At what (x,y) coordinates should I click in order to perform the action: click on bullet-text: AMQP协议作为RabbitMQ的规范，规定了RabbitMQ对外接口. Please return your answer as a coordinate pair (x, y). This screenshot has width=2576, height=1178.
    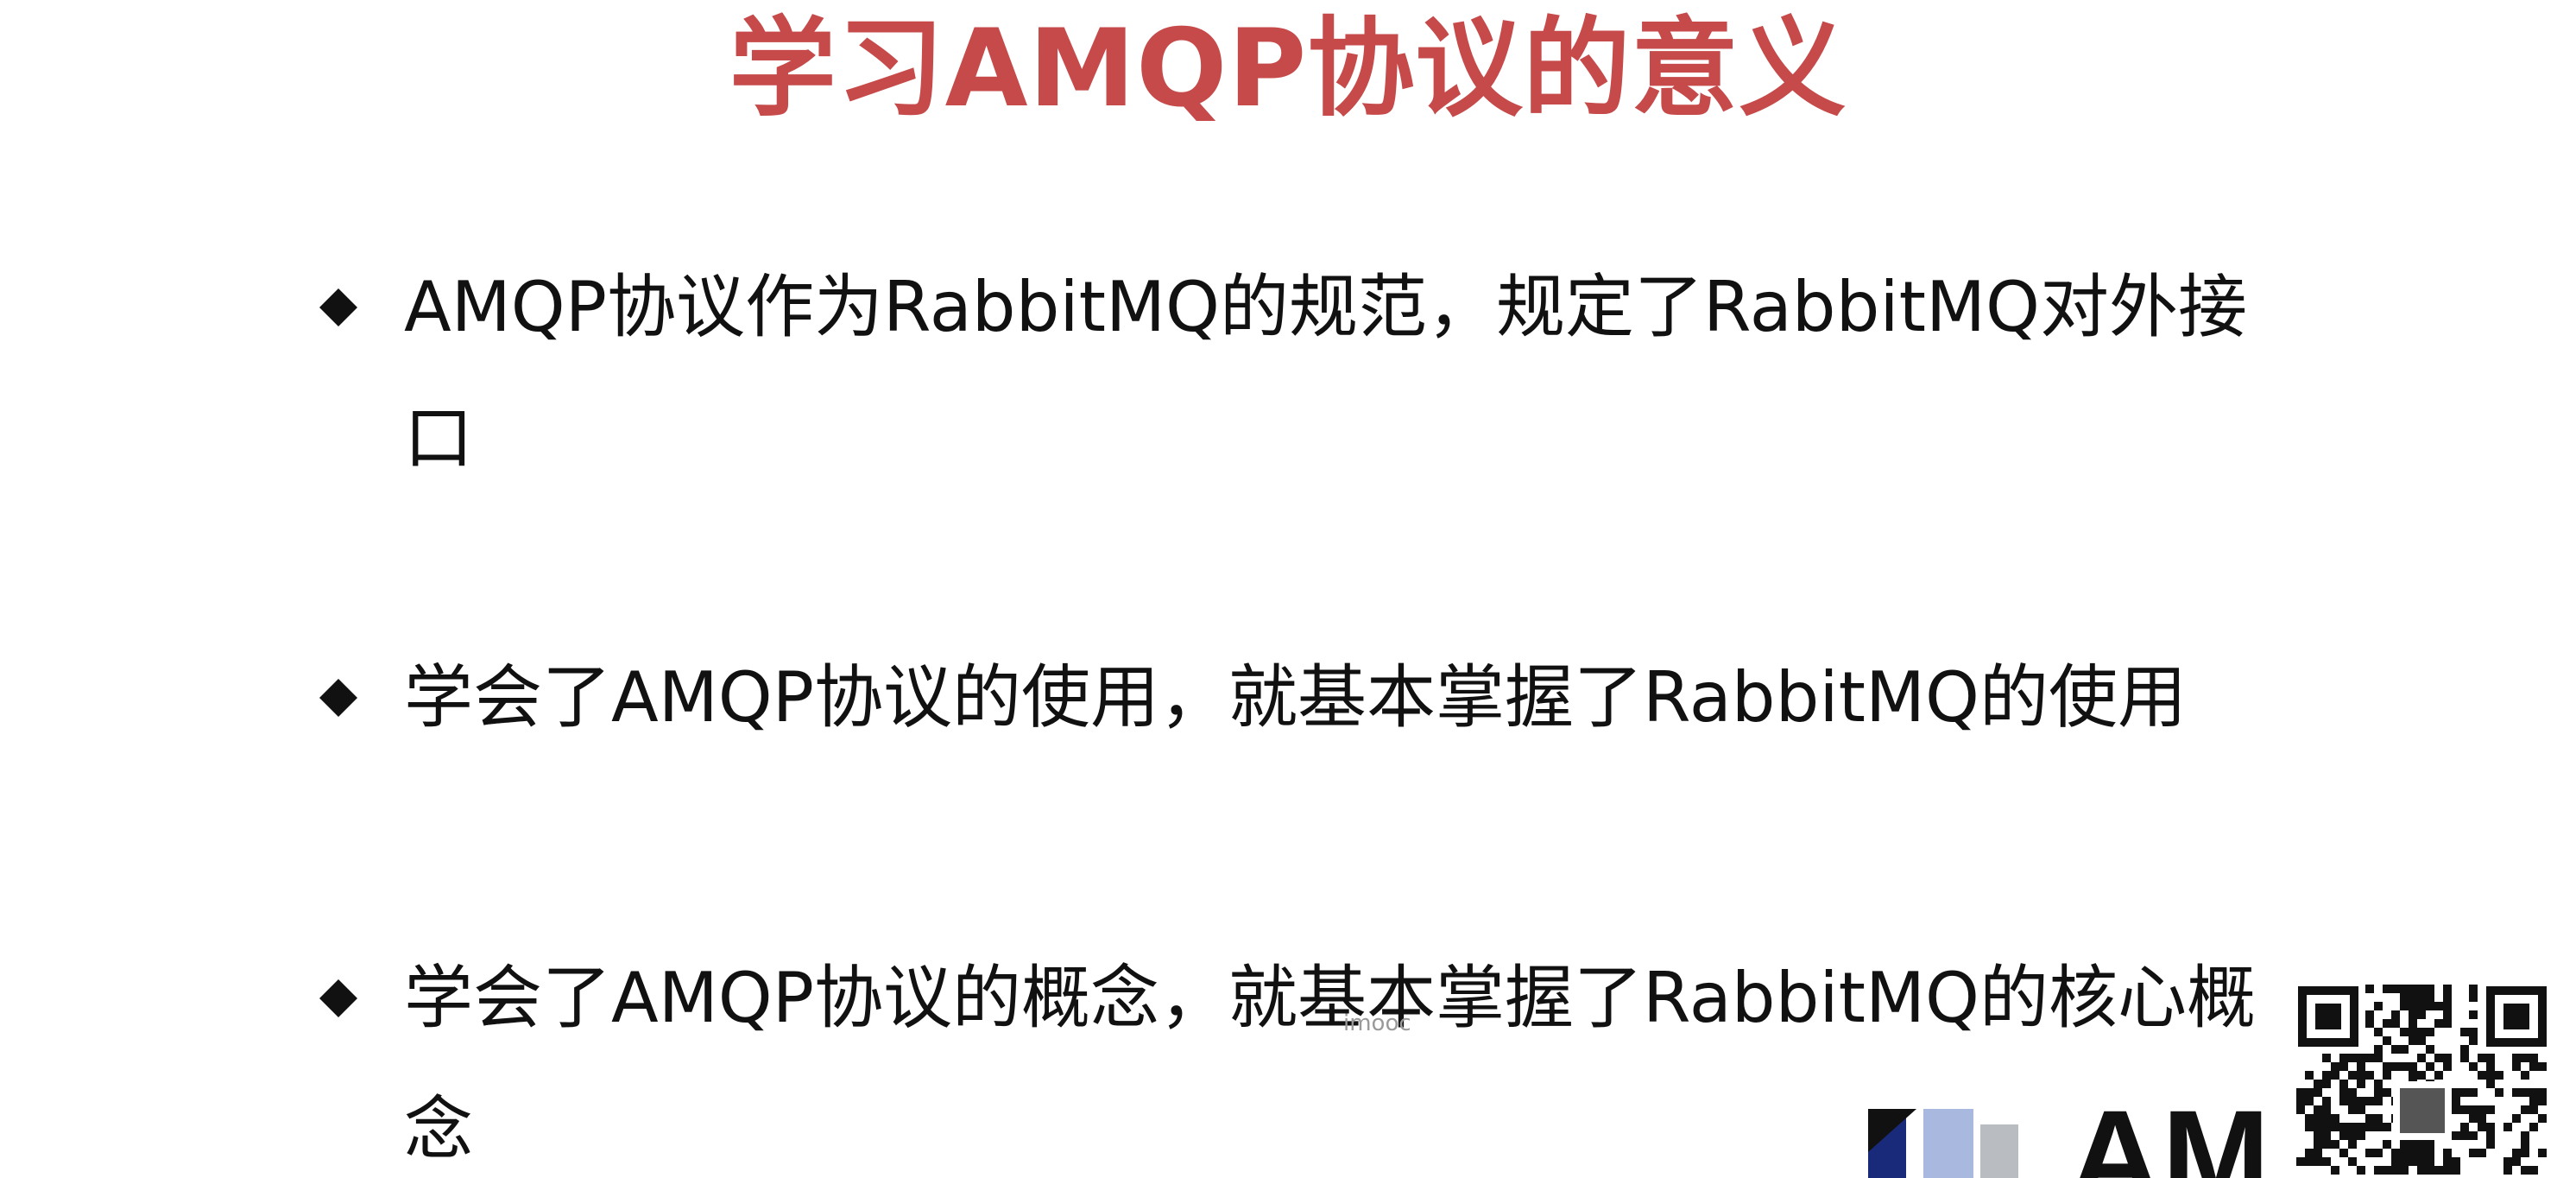
    Looking at the image, I should click on (1325, 372).